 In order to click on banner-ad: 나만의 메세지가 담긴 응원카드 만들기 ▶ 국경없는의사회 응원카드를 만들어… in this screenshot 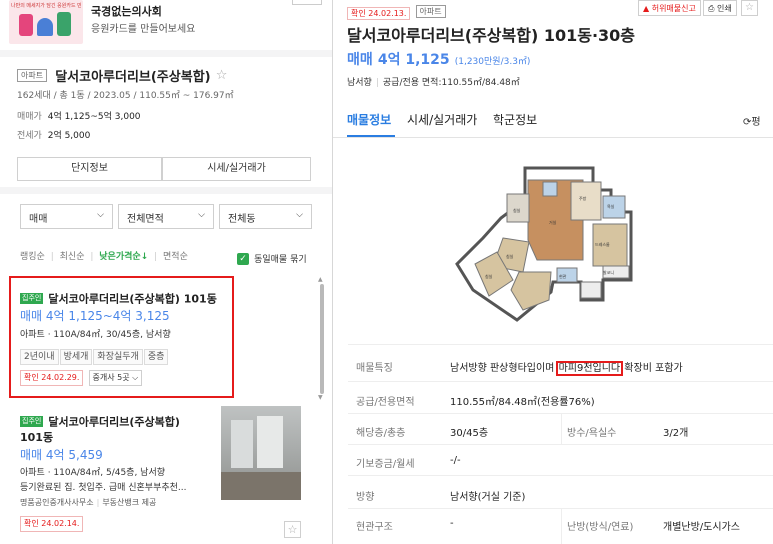, I will do `click(166, 25)`.